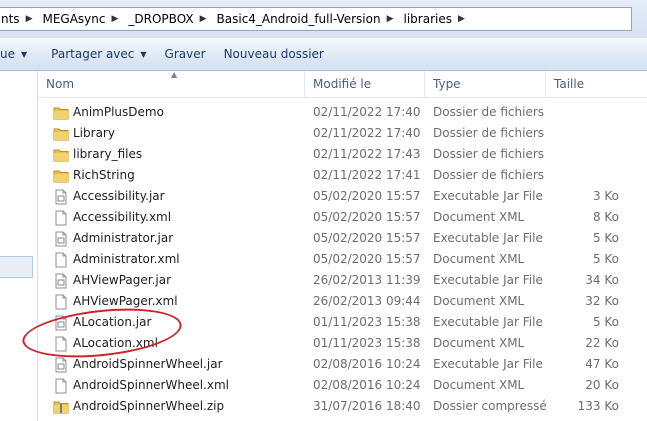 This screenshot has width=647, height=421. What do you see at coordinates (159, 19) in the screenshot?
I see `breadcrumb-item: _DROPBOX` at bounding box center [159, 19].